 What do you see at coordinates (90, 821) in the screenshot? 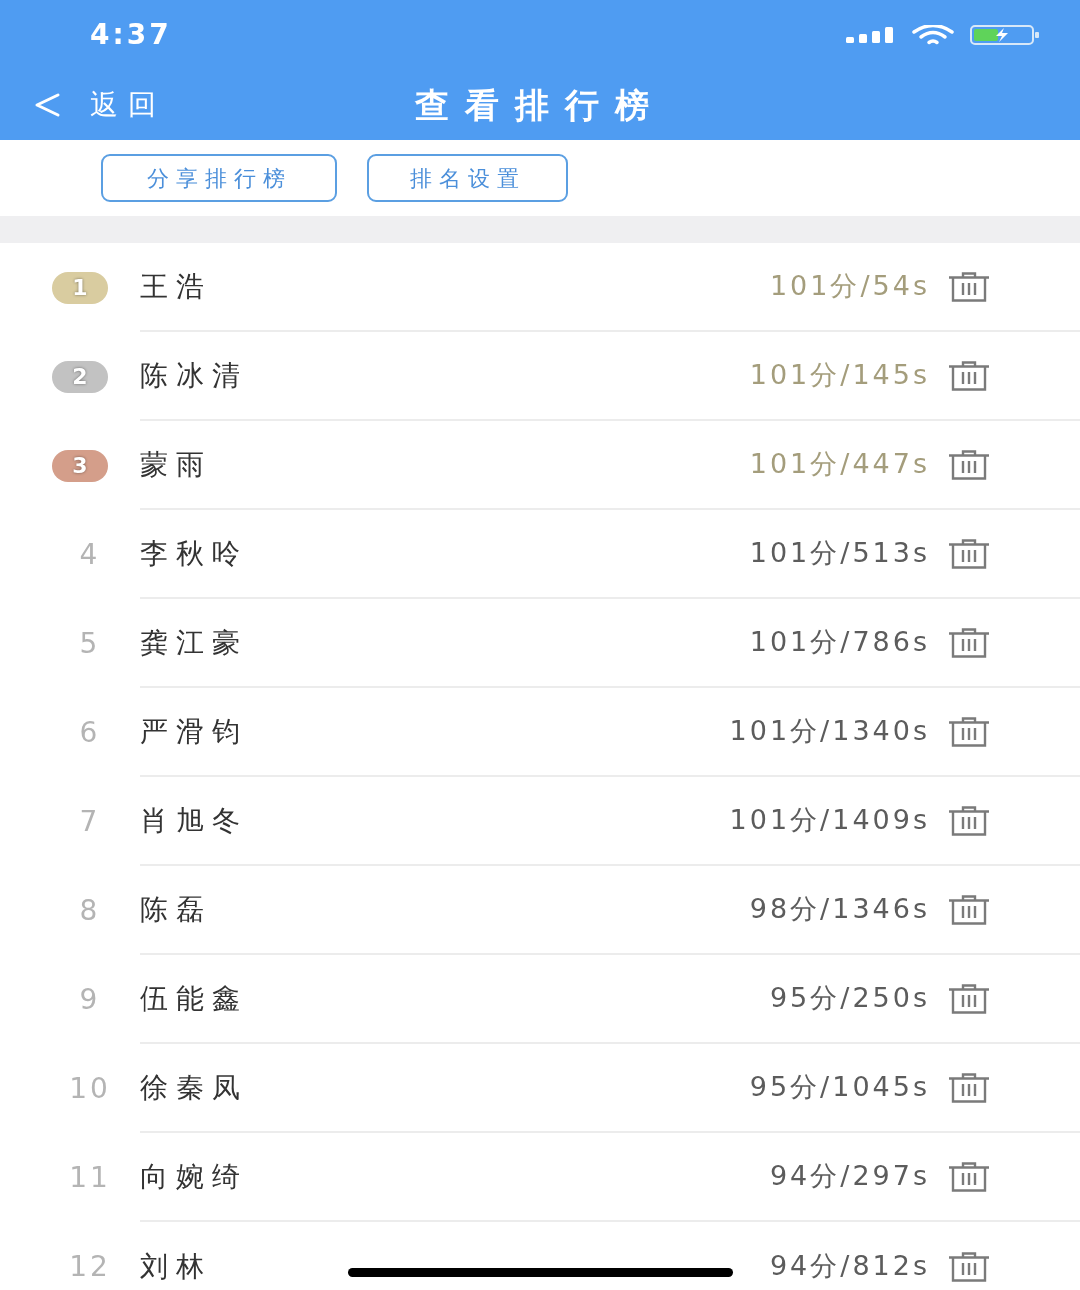
I see `rank-number: 7` at bounding box center [90, 821].